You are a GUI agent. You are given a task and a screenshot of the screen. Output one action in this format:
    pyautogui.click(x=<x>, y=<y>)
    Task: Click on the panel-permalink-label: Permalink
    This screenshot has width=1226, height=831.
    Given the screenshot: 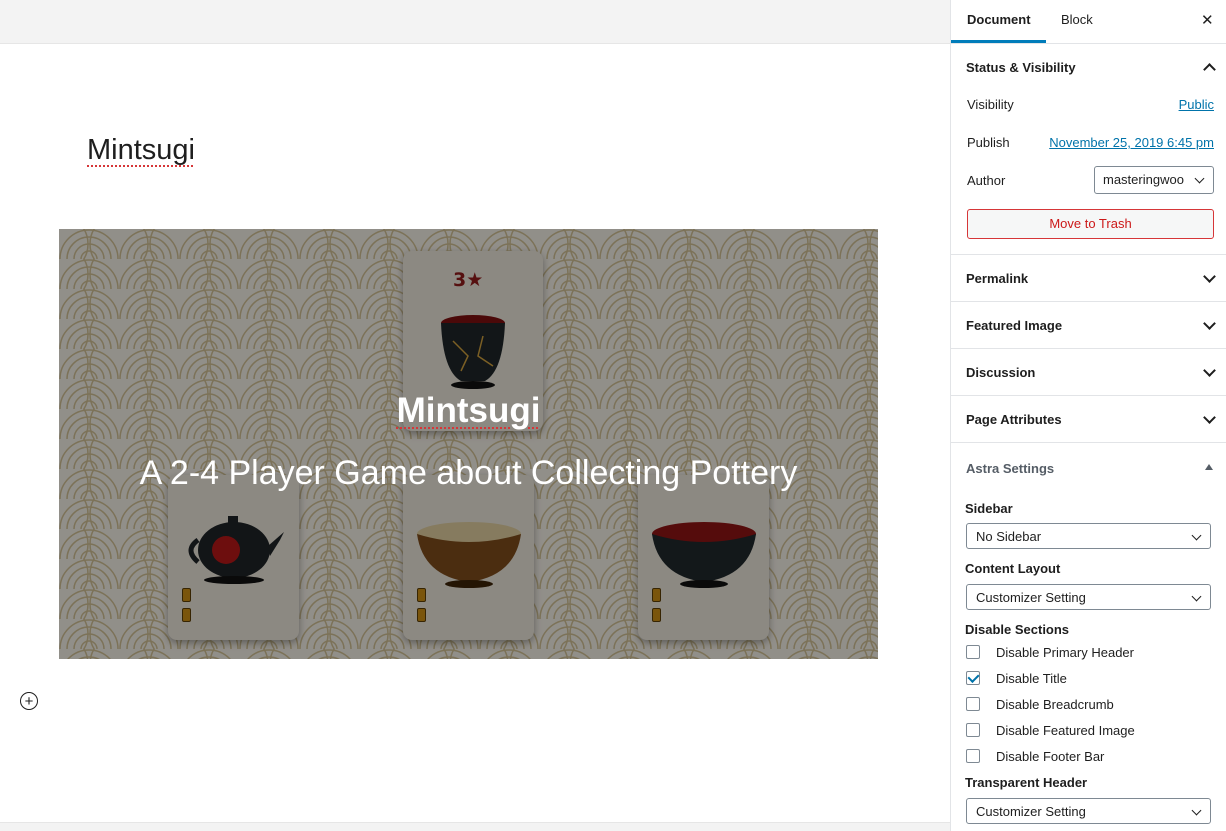 What is the action you would take?
    pyautogui.click(x=997, y=278)
    